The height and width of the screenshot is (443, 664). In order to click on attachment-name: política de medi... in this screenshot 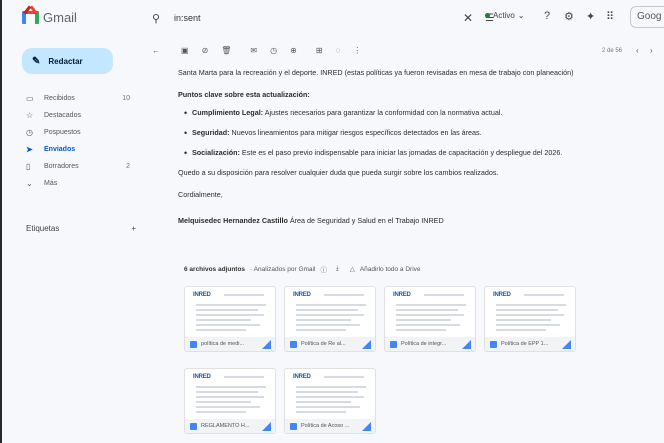, I will do `click(223, 344)`.